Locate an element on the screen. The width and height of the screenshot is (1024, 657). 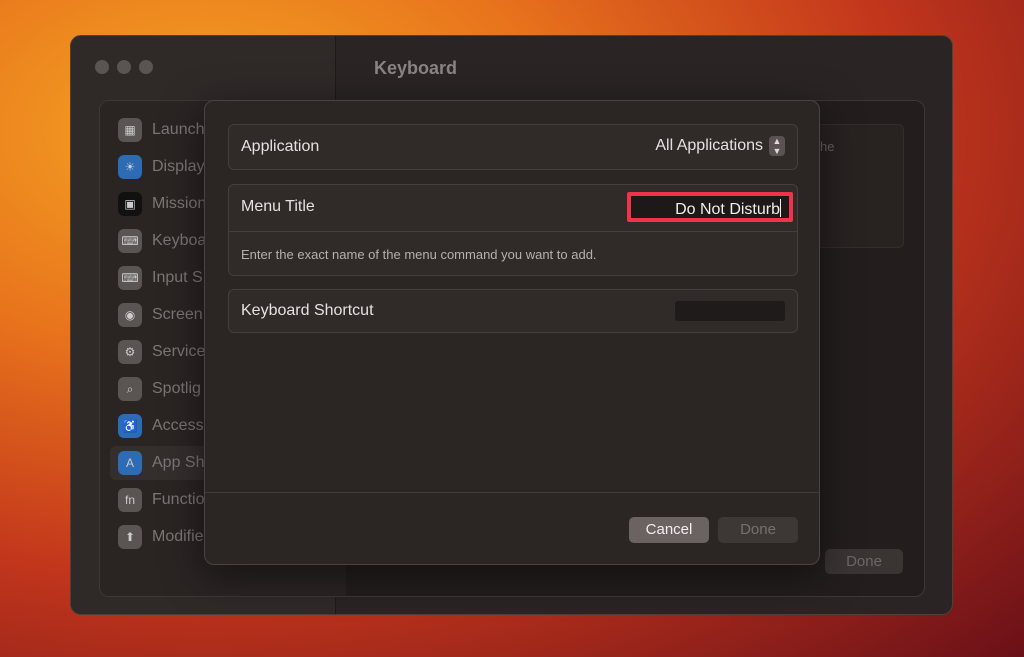
sheet-done-button: Done is located at coordinates (864, 561).